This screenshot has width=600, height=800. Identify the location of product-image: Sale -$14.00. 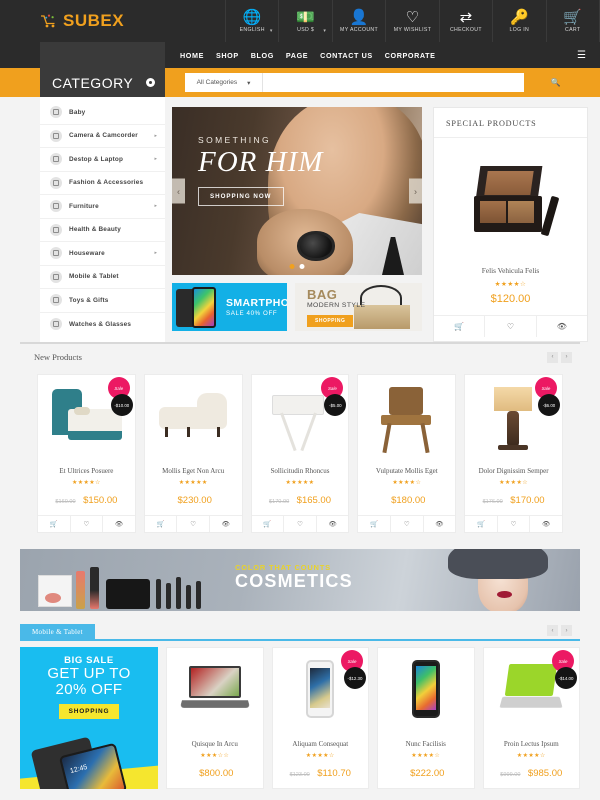
(532, 692).